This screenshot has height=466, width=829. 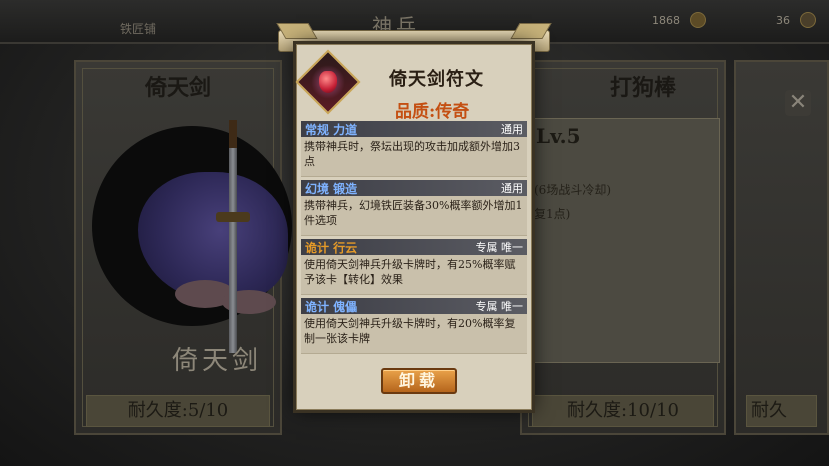 I want to click on effect-name: 幻境 锻造, so click(x=331, y=188).